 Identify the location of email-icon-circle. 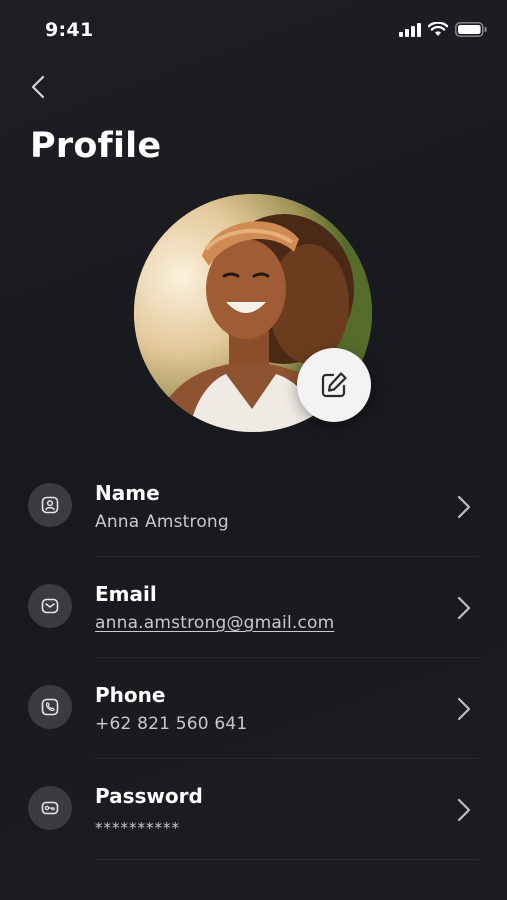
(50, 606).